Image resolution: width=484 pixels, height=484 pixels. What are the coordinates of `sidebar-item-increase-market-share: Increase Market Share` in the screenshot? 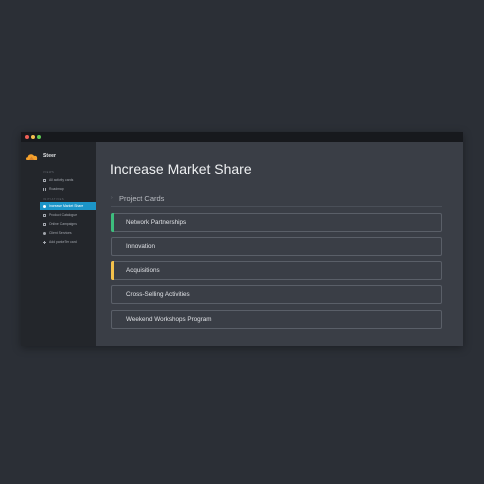 It's located at (68, 206).